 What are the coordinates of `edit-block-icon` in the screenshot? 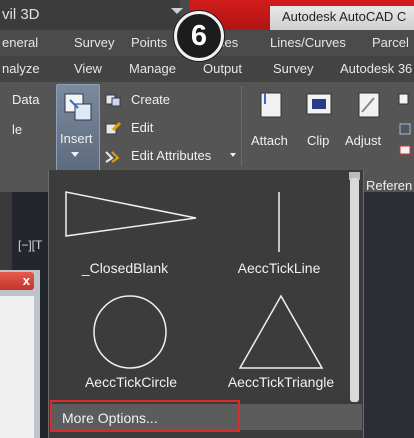 It's located at (113, 128).